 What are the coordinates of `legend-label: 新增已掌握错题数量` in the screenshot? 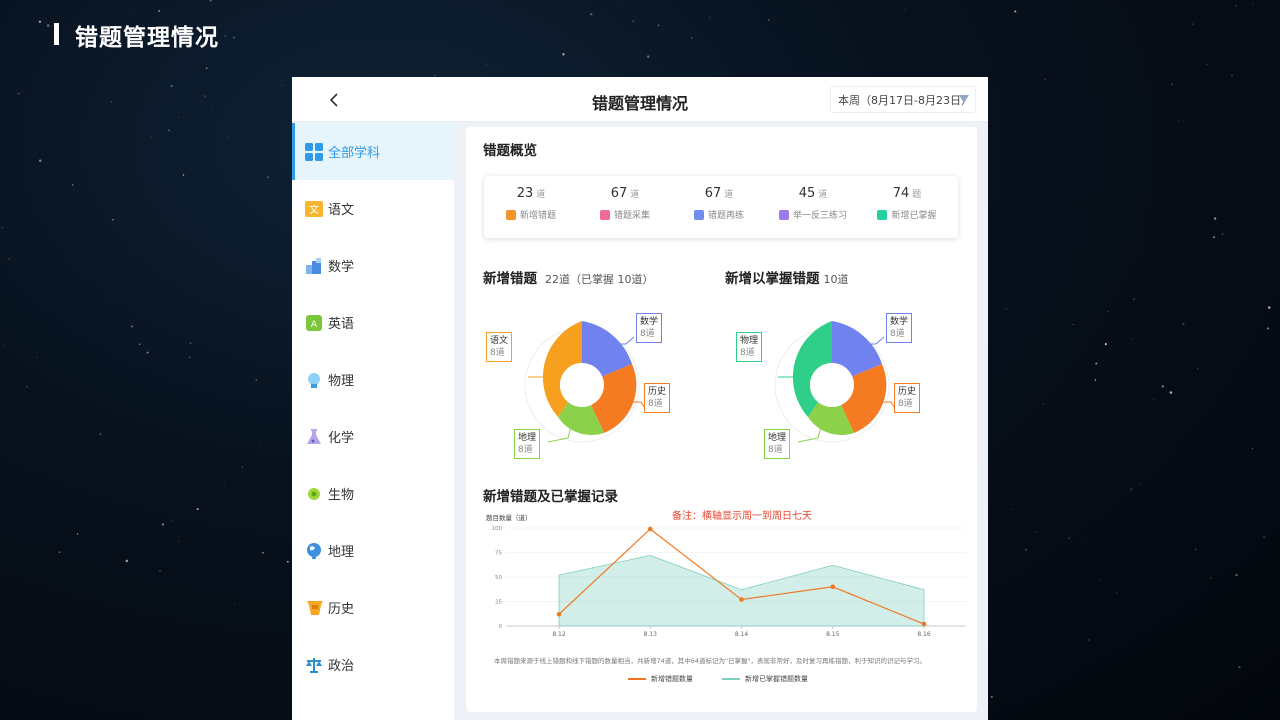 It's located at (776, 679).